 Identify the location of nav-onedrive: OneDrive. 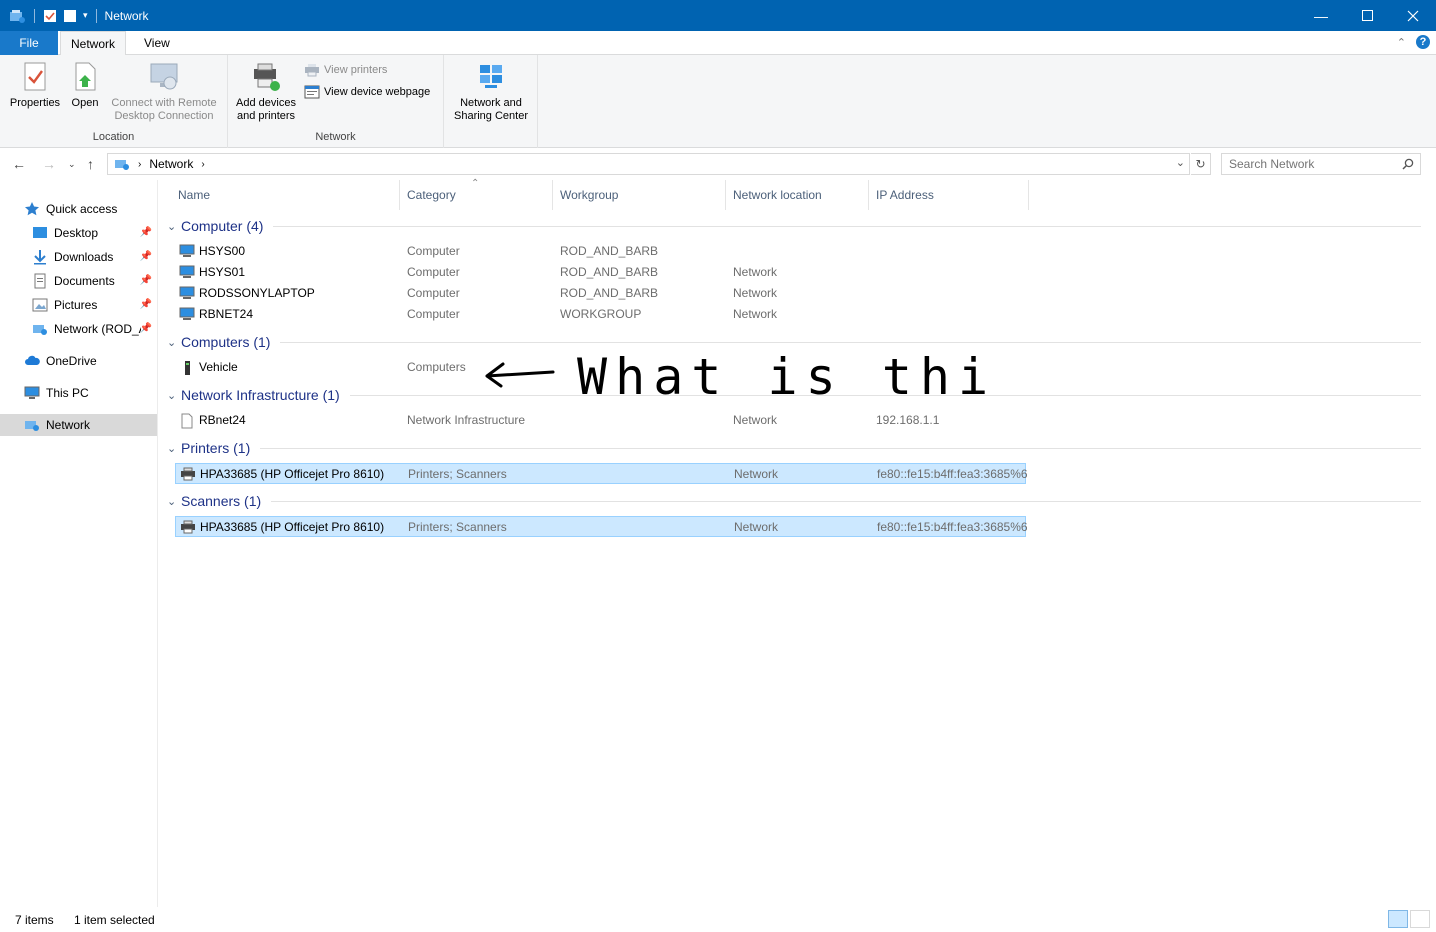
(90, 361).